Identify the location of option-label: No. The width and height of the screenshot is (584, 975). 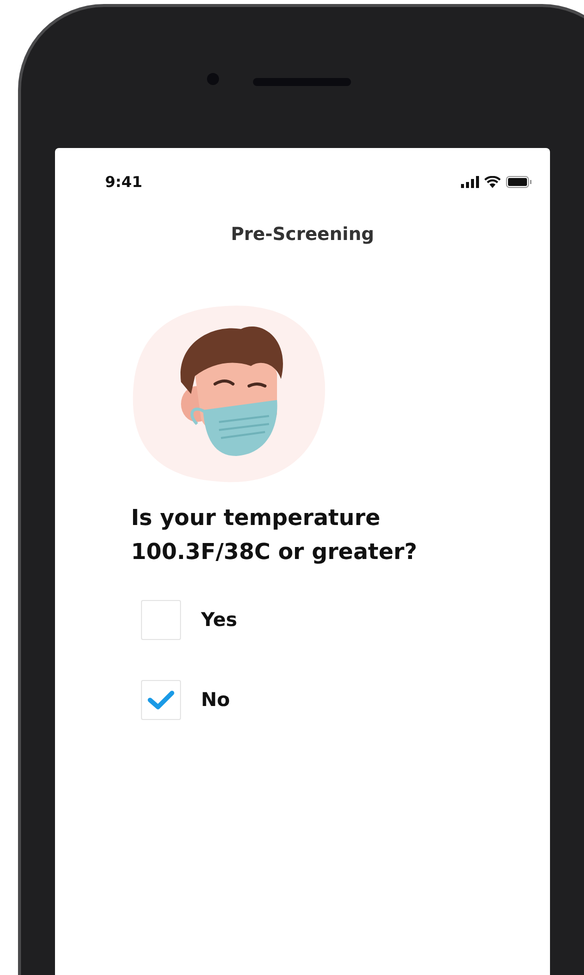
(215, 700).